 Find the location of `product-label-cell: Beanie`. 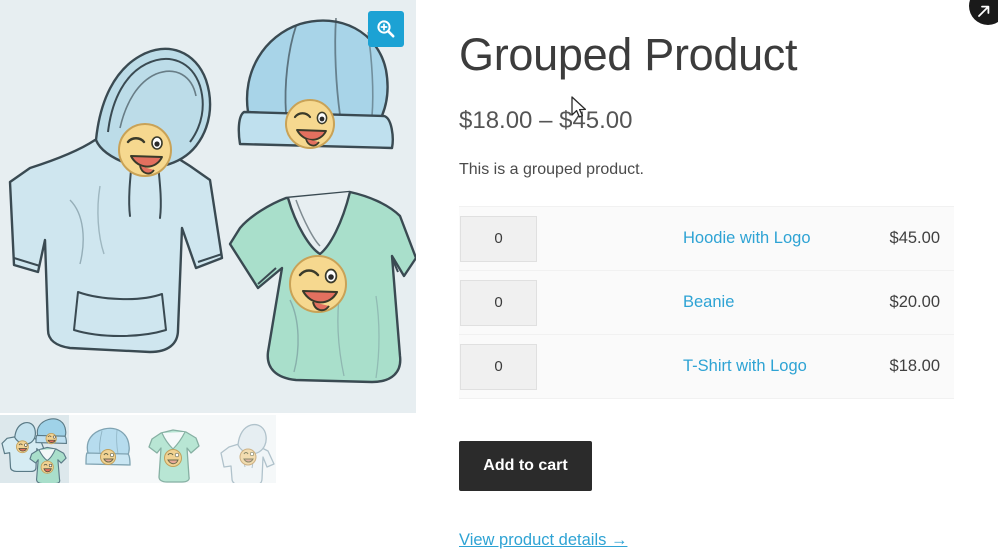

product-label-cell: Beanie is located at coordinates (726, 302).